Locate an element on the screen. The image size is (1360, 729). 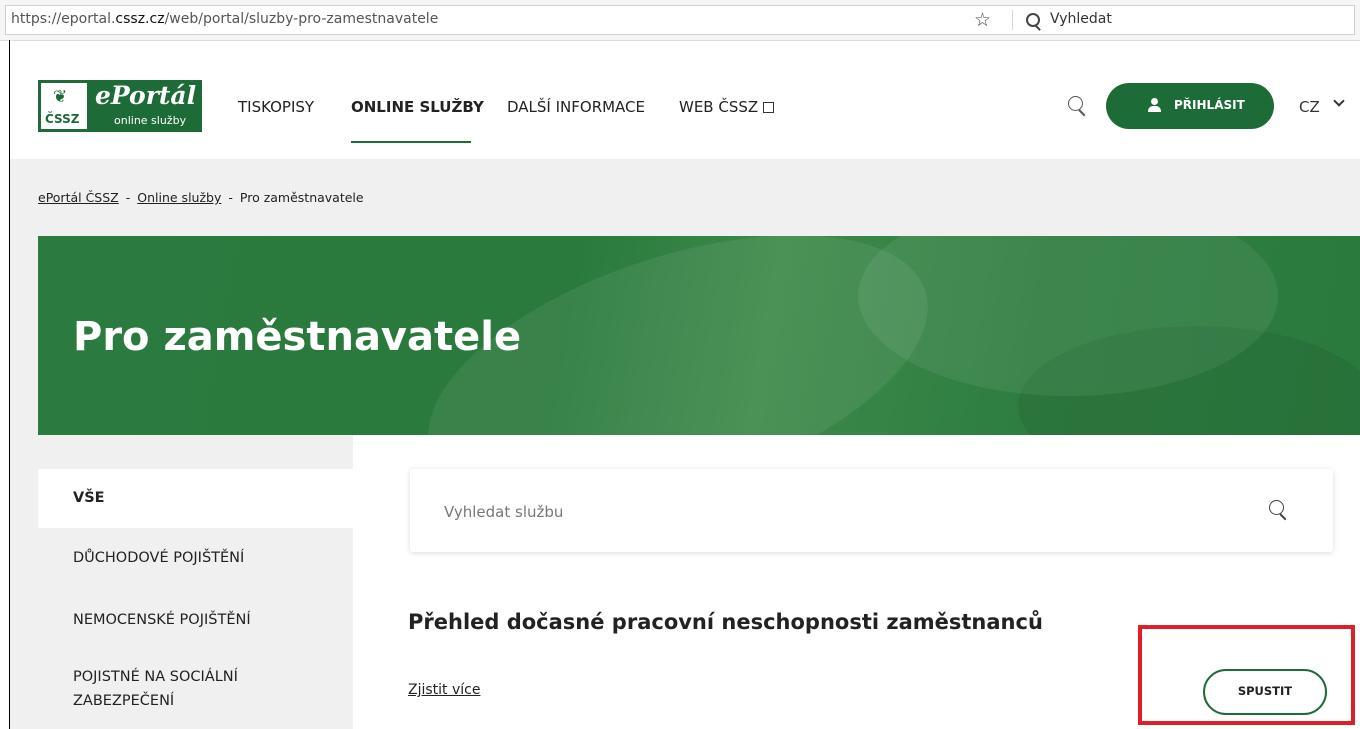
run-button: SPUSTIT is located at coordinates (1265, 692).